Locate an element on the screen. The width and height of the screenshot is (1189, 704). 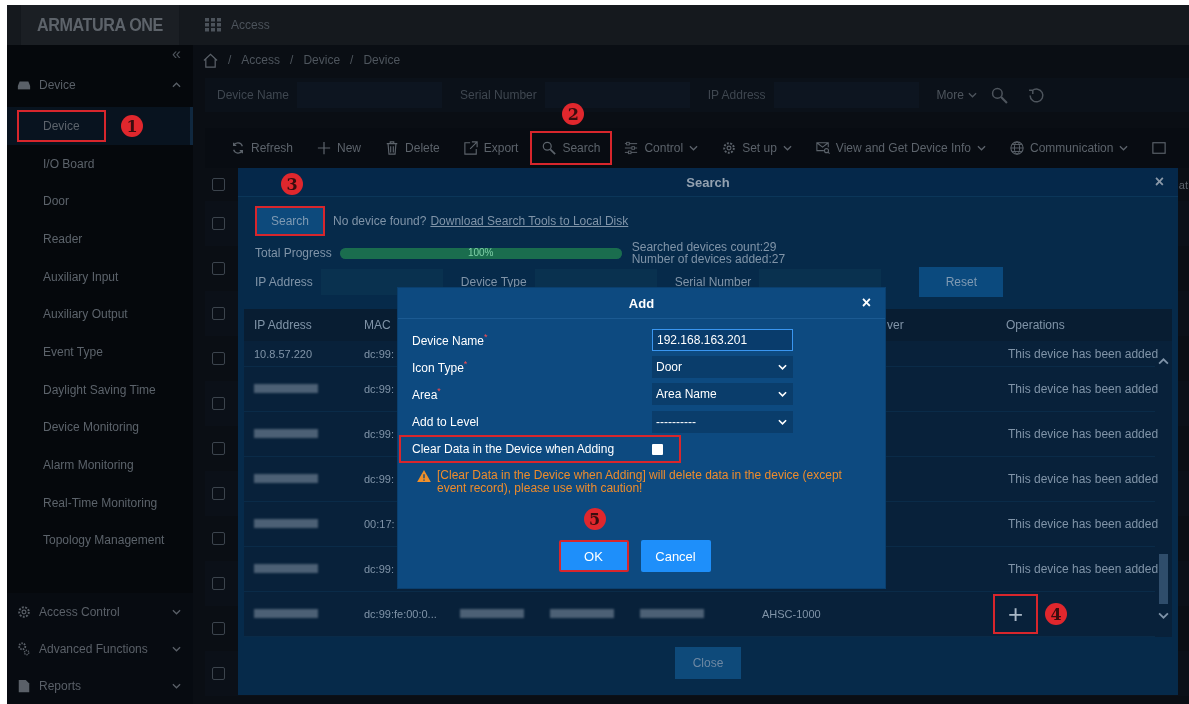
reset-button: Reset is located at coordinates (961, 282).